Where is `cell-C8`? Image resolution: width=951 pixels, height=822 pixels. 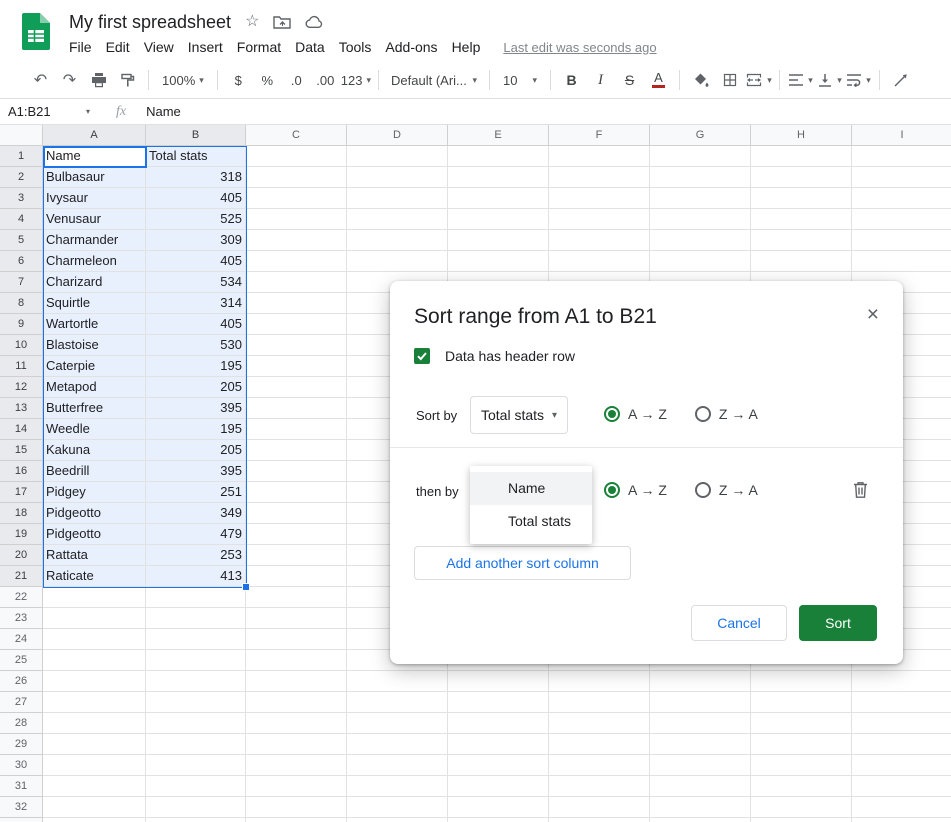
cell-C8 is located at coordinates (296, 303).